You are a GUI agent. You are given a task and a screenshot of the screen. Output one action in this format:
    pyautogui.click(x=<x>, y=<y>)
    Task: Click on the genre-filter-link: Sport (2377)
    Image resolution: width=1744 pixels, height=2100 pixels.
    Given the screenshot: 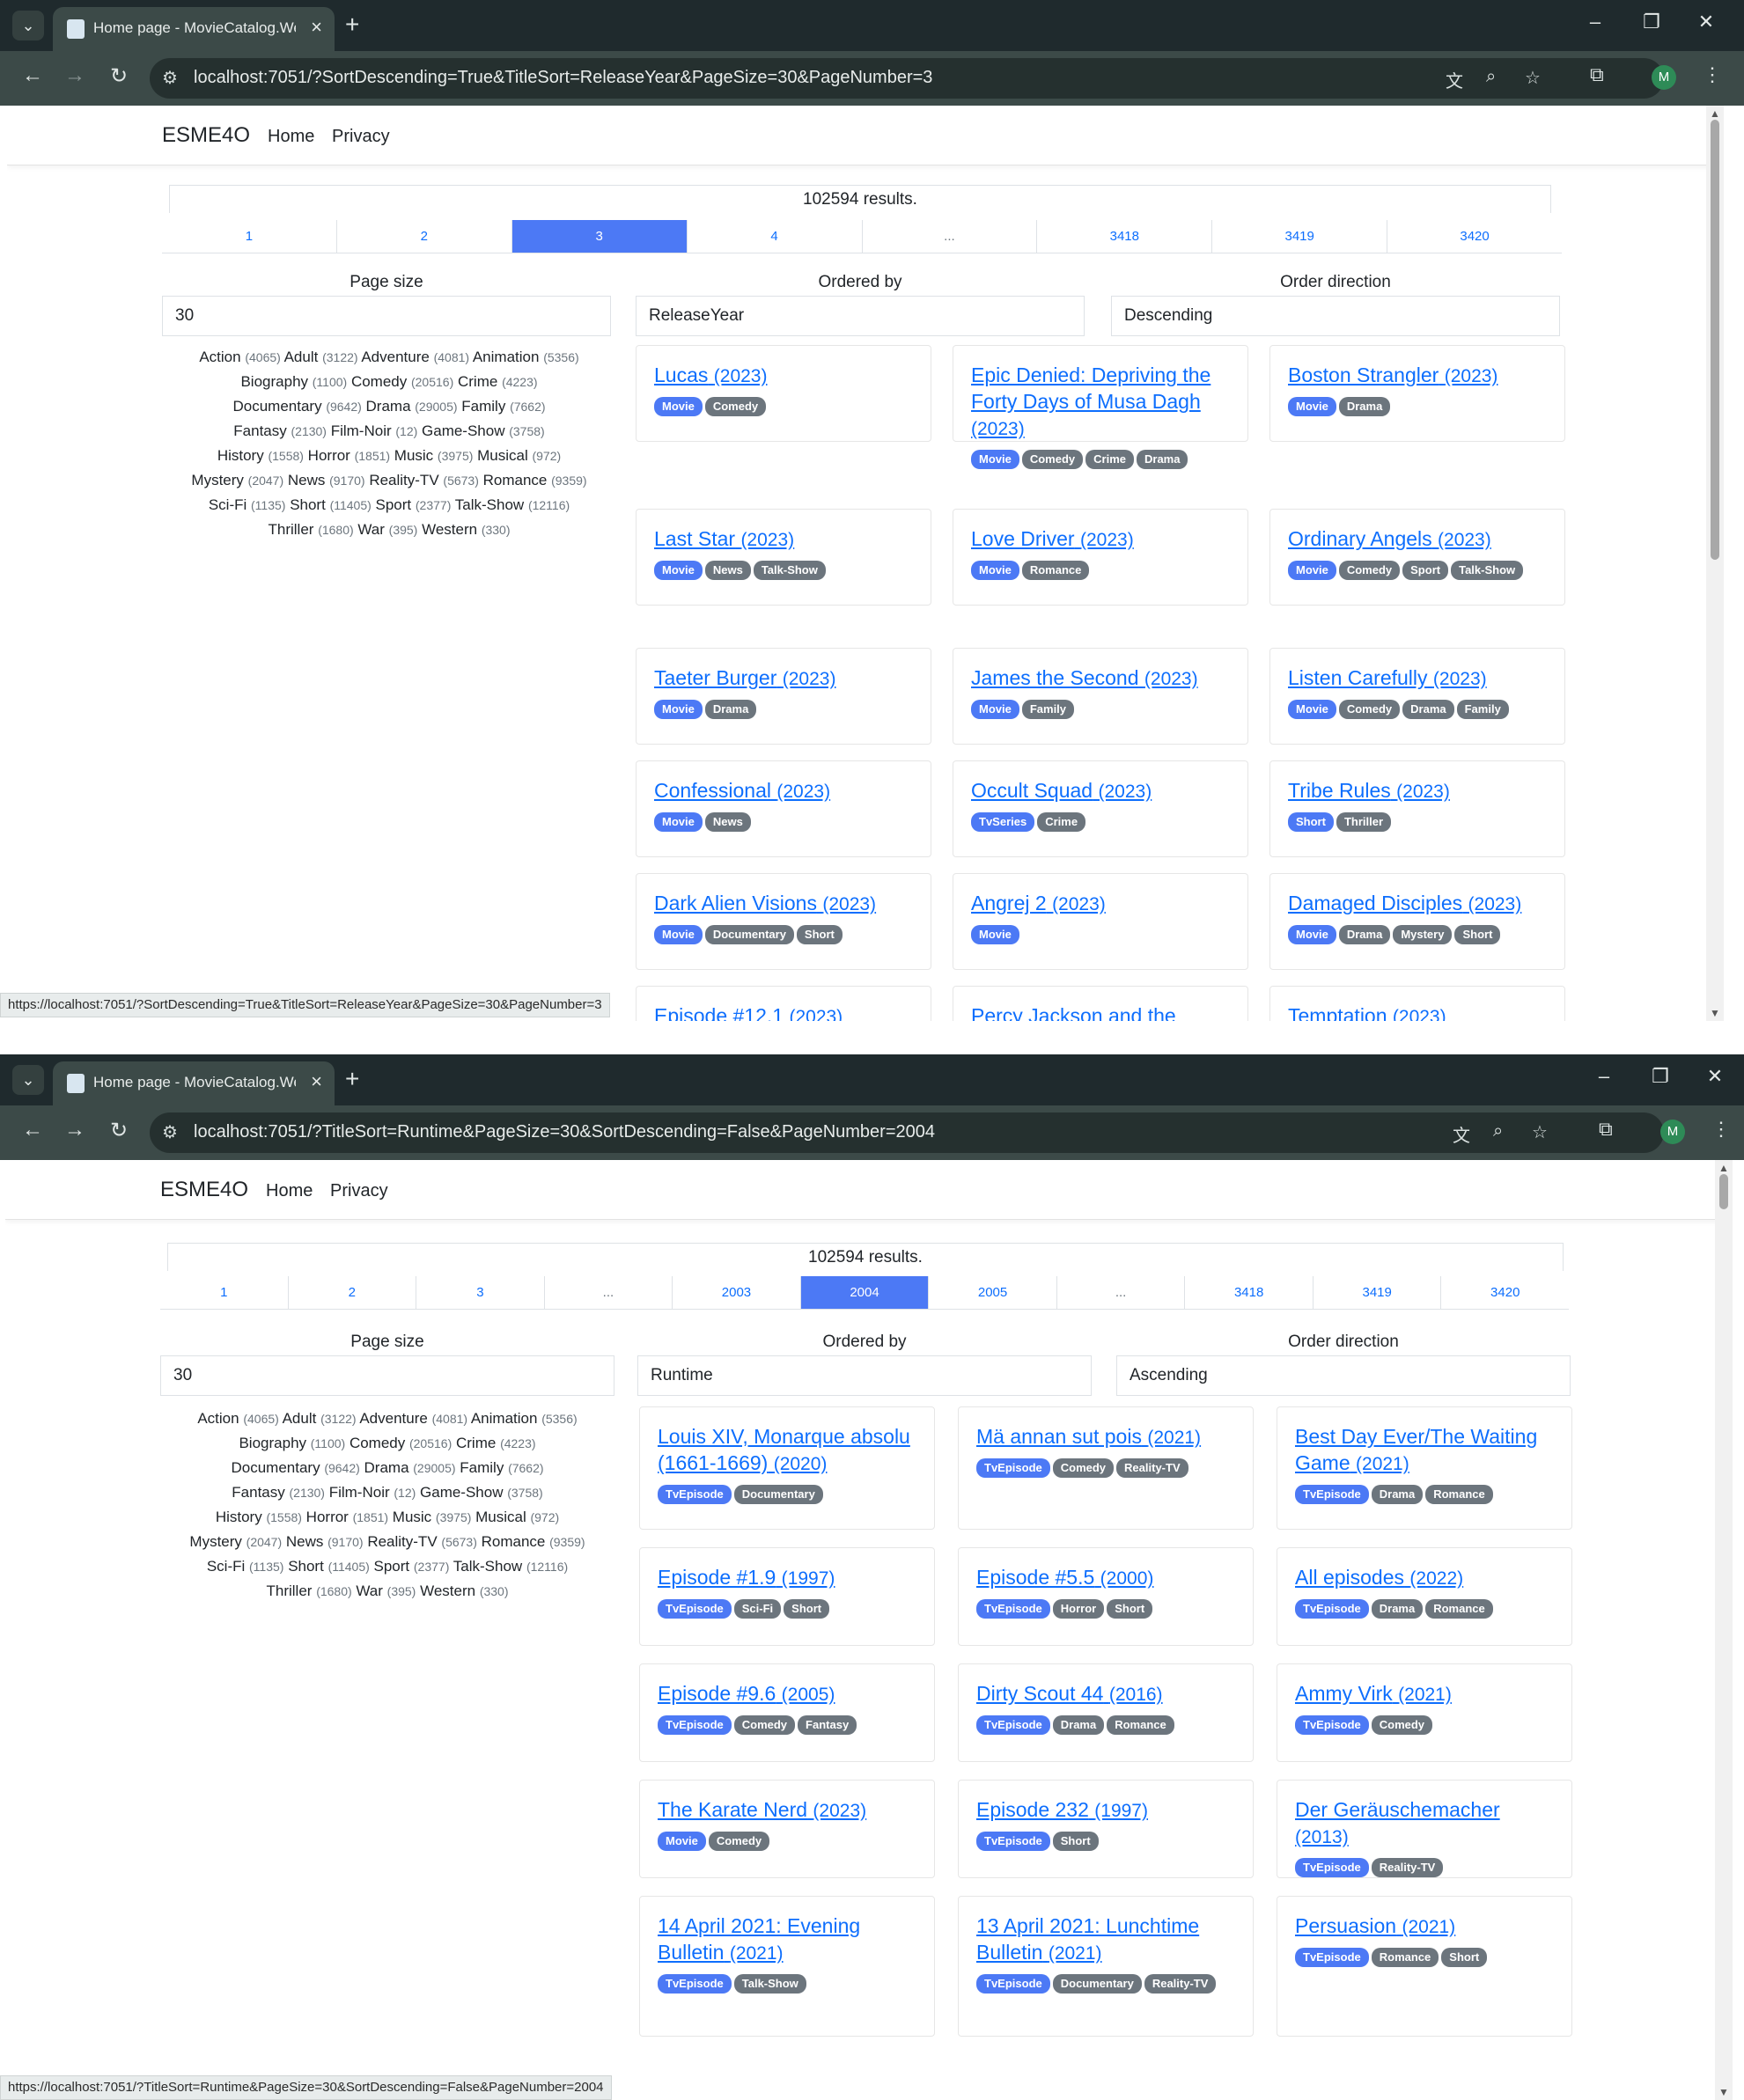 What is the action you would take?
    pyautogui.click(x=412, y=1567)
    